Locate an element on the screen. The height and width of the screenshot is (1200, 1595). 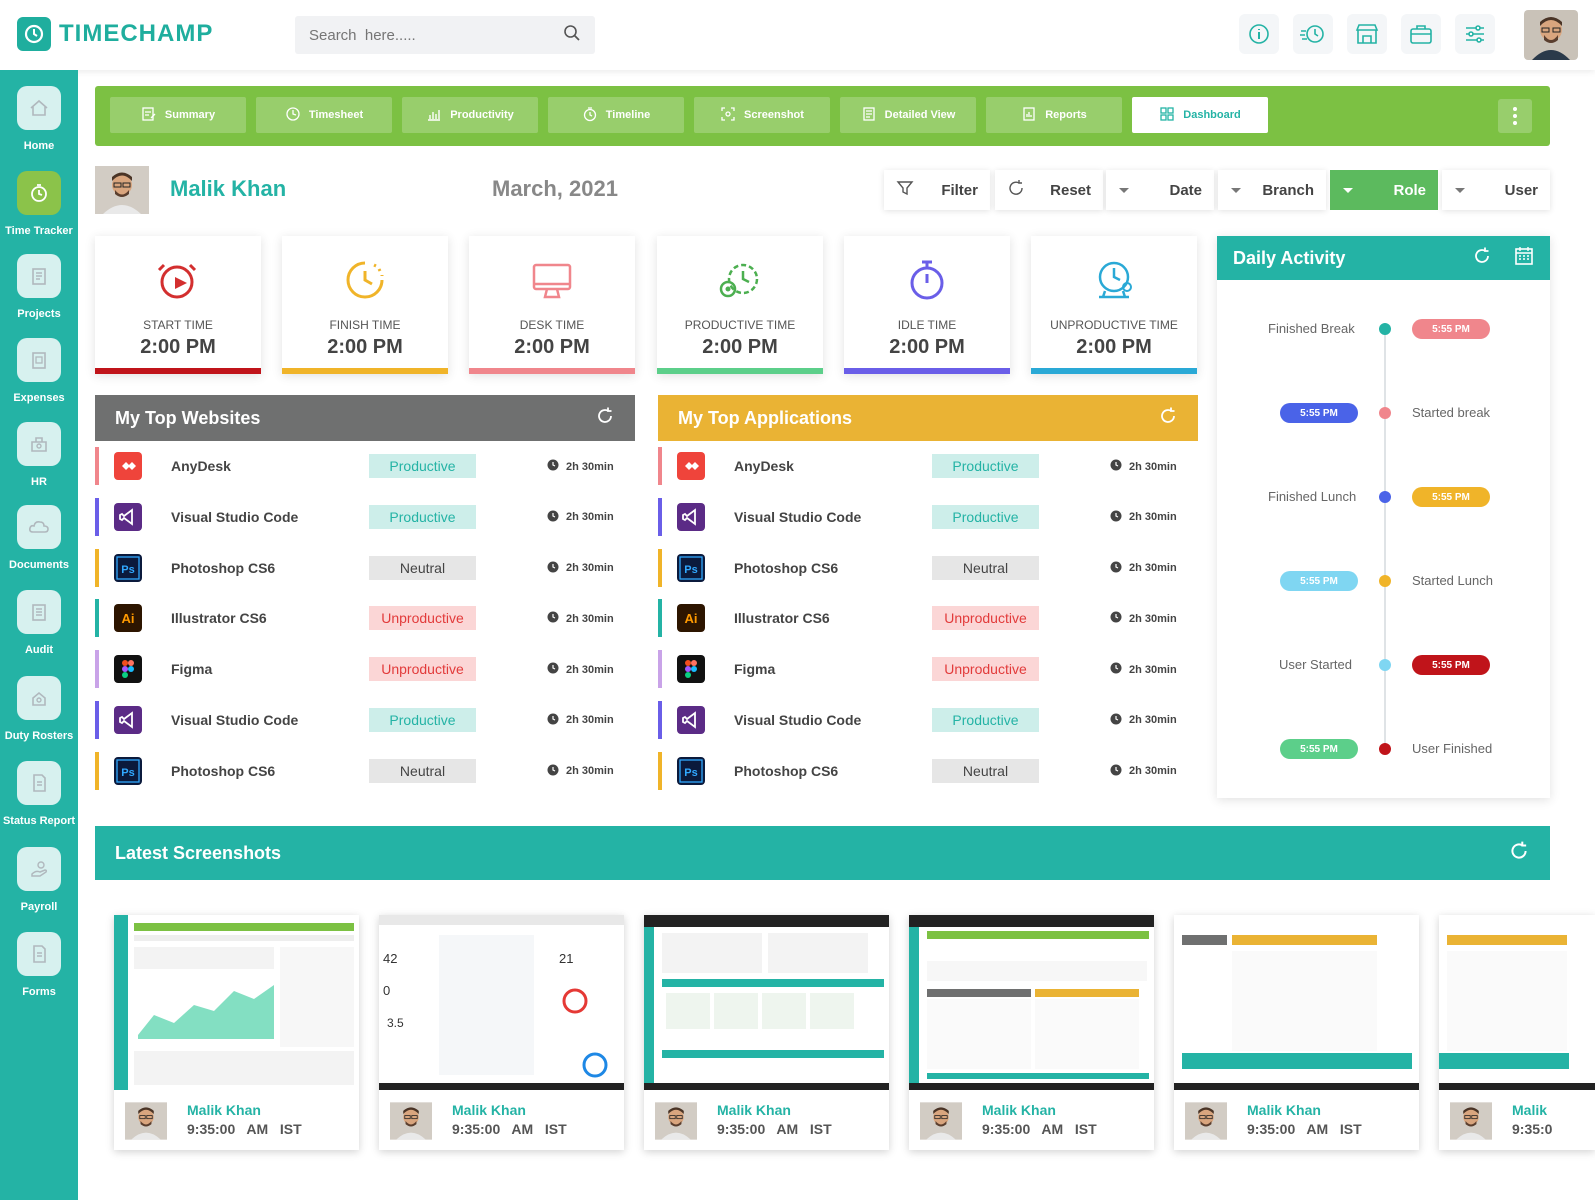
sidebar-item-documents: Documents is located at coordinates (39, 538).